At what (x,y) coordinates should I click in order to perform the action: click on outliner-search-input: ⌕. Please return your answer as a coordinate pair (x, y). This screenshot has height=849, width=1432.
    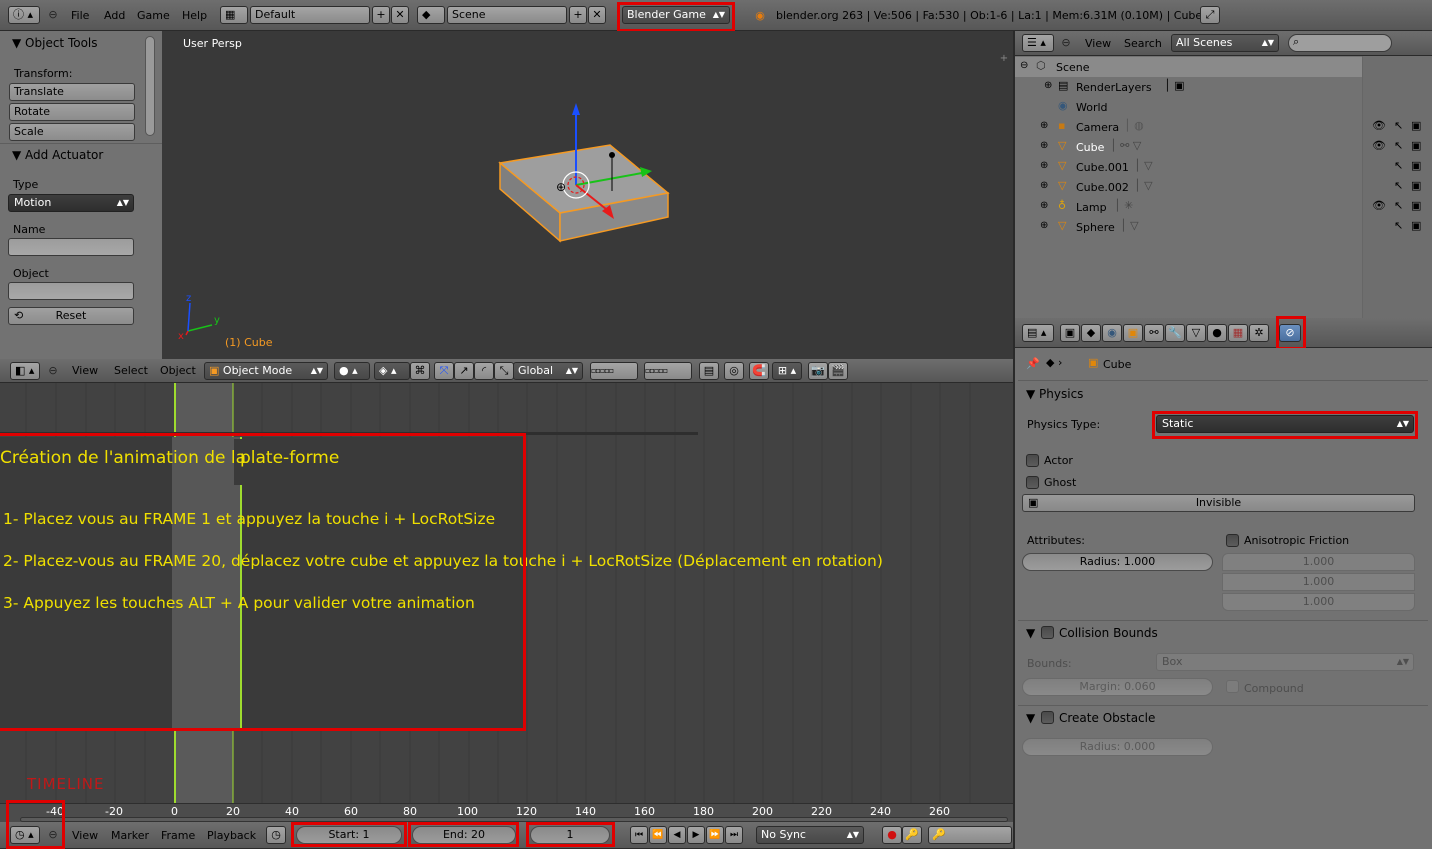
    Looking at the image, I should click on (1340, 43).